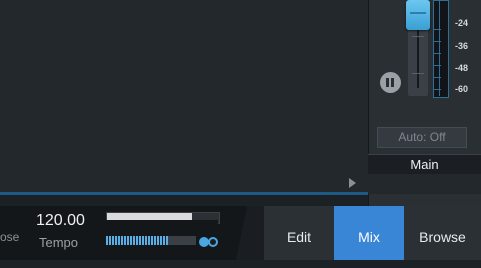  Describe the element at coordinates (299, 233) in the screenshot. I see `tab-edit: Edit` at that location.